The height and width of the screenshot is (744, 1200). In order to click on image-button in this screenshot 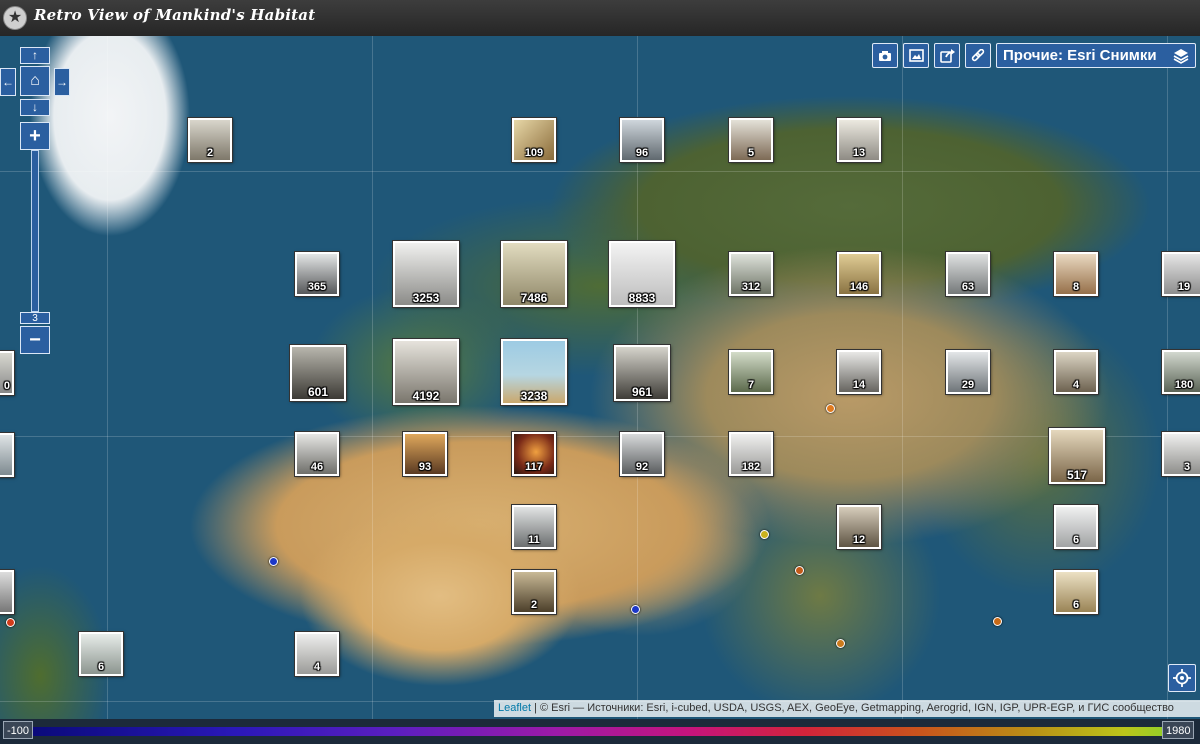, I will do `click(916, 55)`.